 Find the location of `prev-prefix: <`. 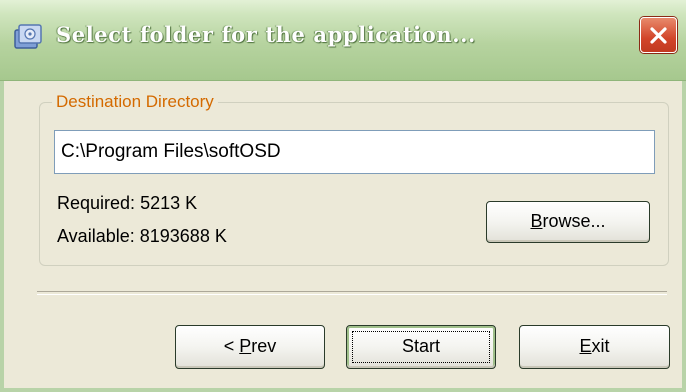

prev-prefix: < is located at coordinates (231, 345).